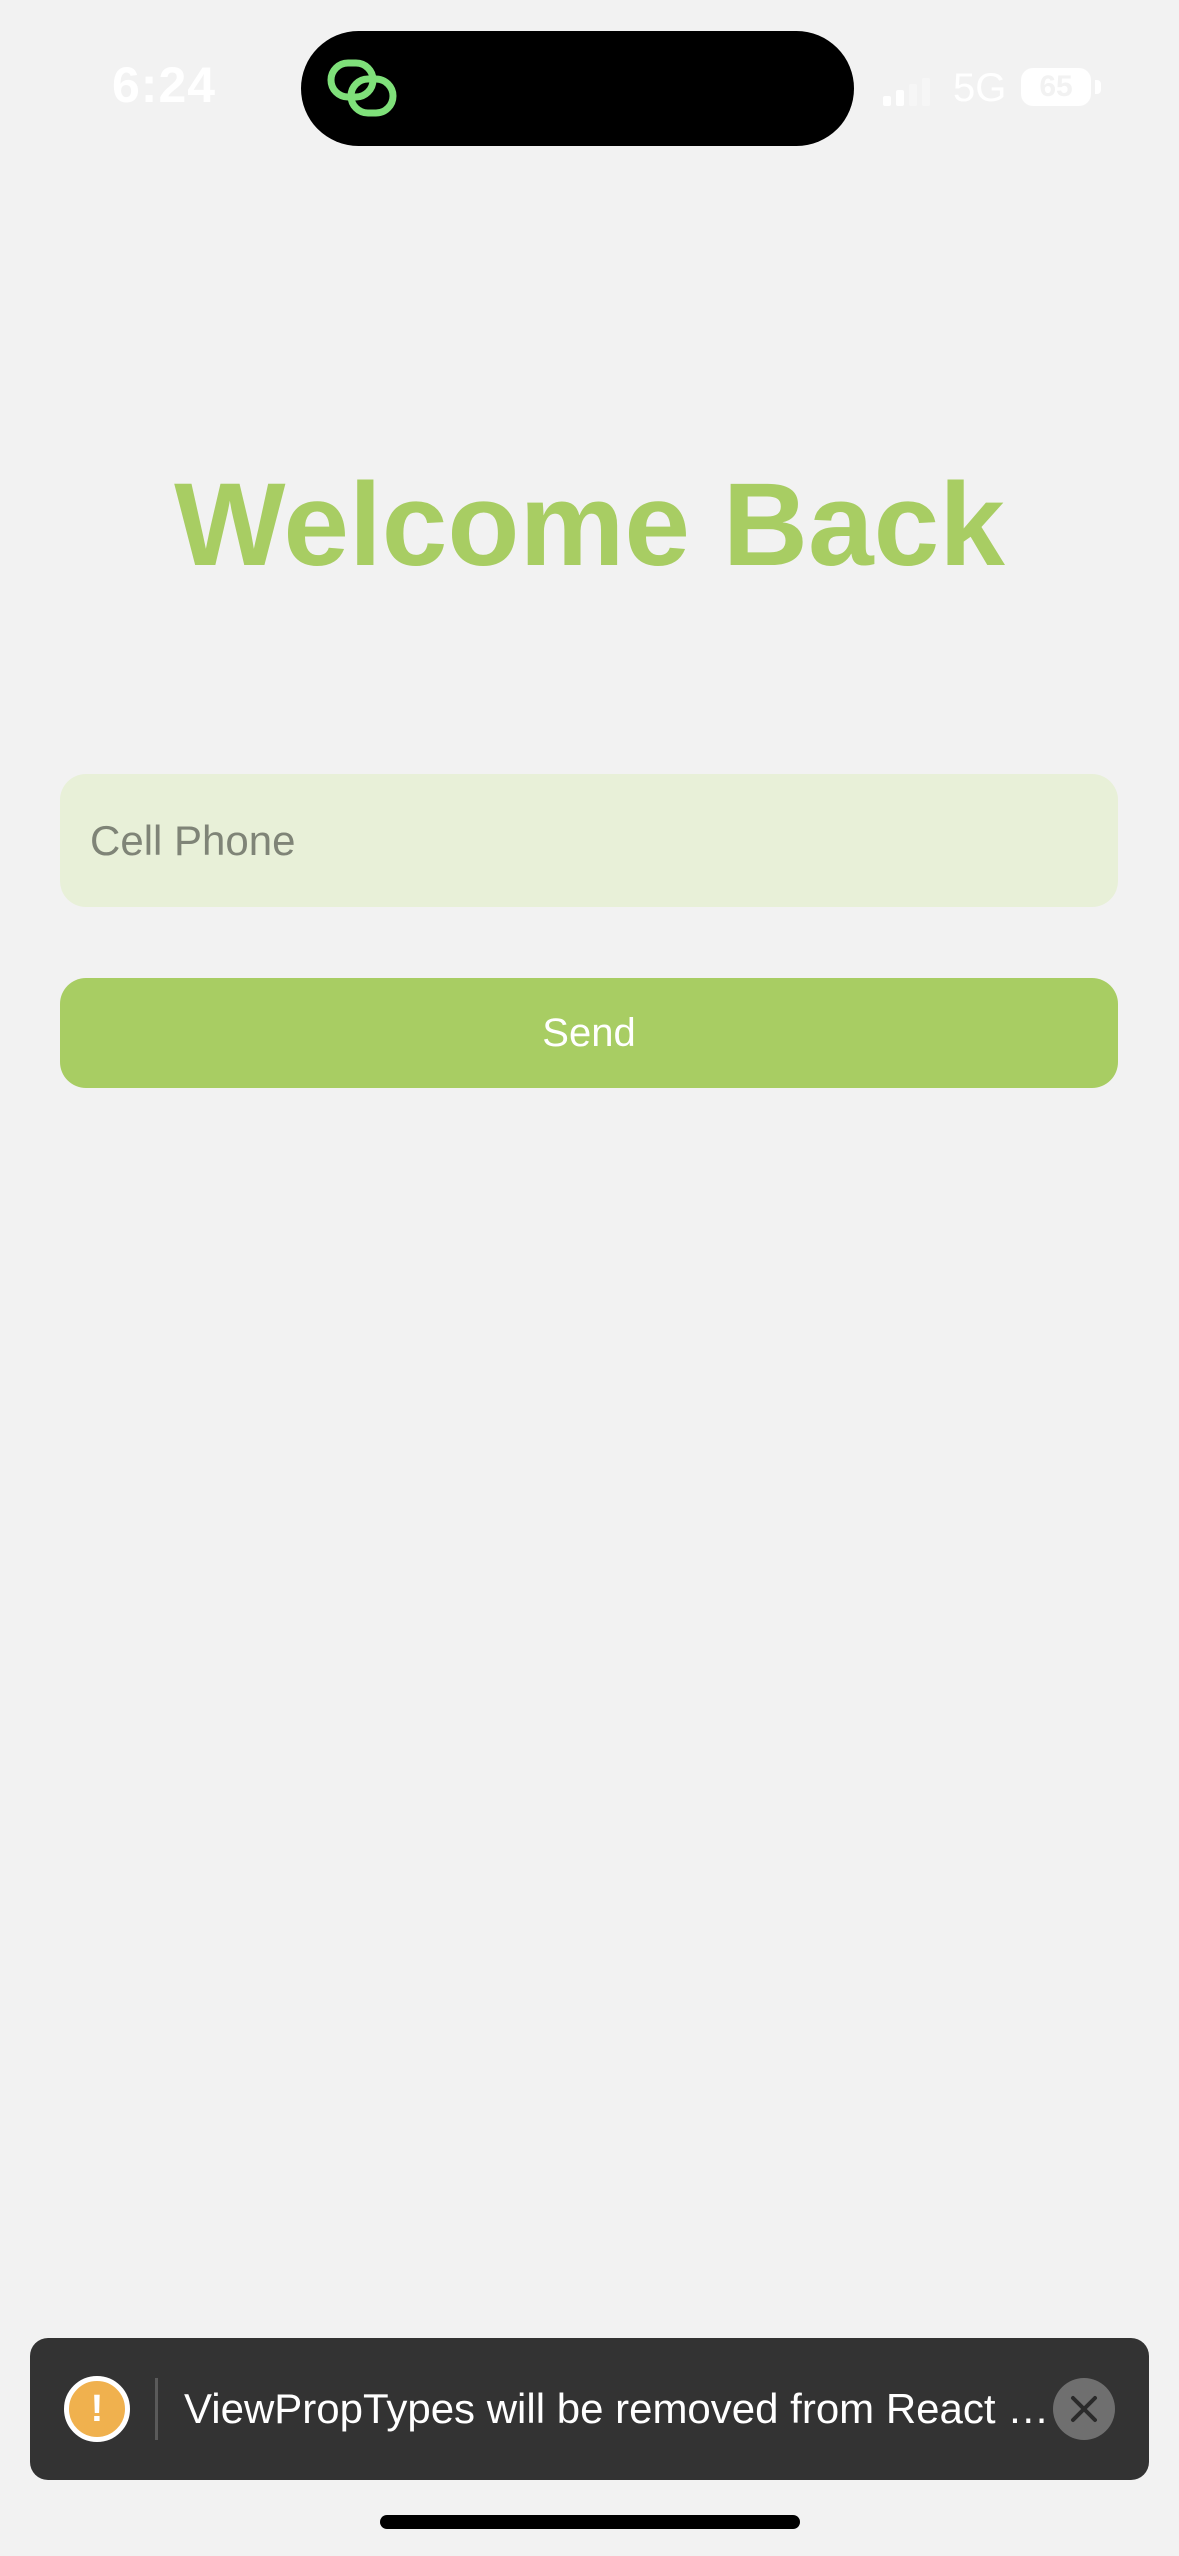  What do you see at coordinates (980, 88) in the screenshot?
I see `network-type: 5G` at bounding box center [980, 88].